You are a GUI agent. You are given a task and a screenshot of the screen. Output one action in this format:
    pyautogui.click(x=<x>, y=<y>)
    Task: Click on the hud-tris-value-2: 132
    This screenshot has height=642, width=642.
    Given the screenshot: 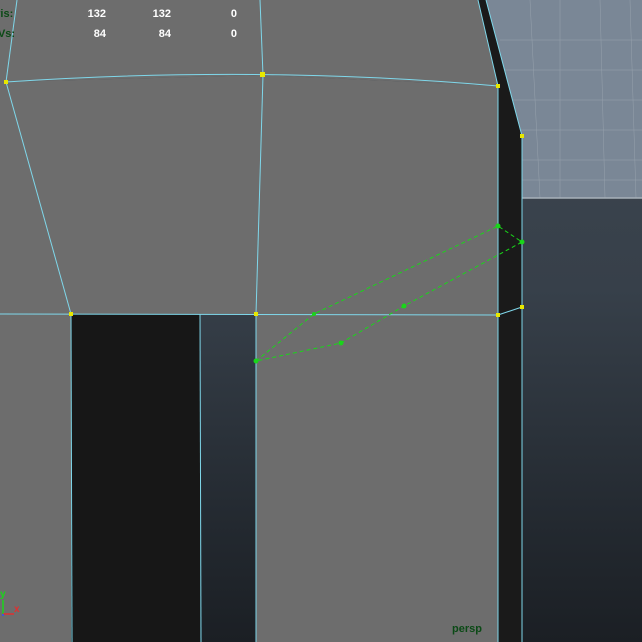 What is the action you would take?
    pyautogui.click(x=161, y=14)
    